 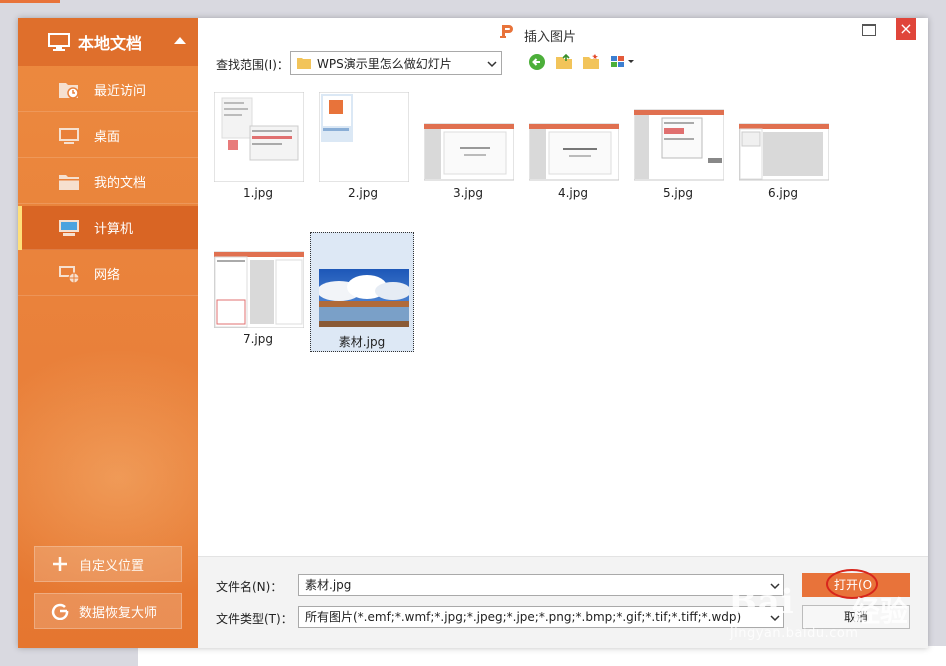 What do you see at coordinates (550, 37) in the screenshot?
I see `dialog-title: 插入图片` at bounding box center [550, 37].